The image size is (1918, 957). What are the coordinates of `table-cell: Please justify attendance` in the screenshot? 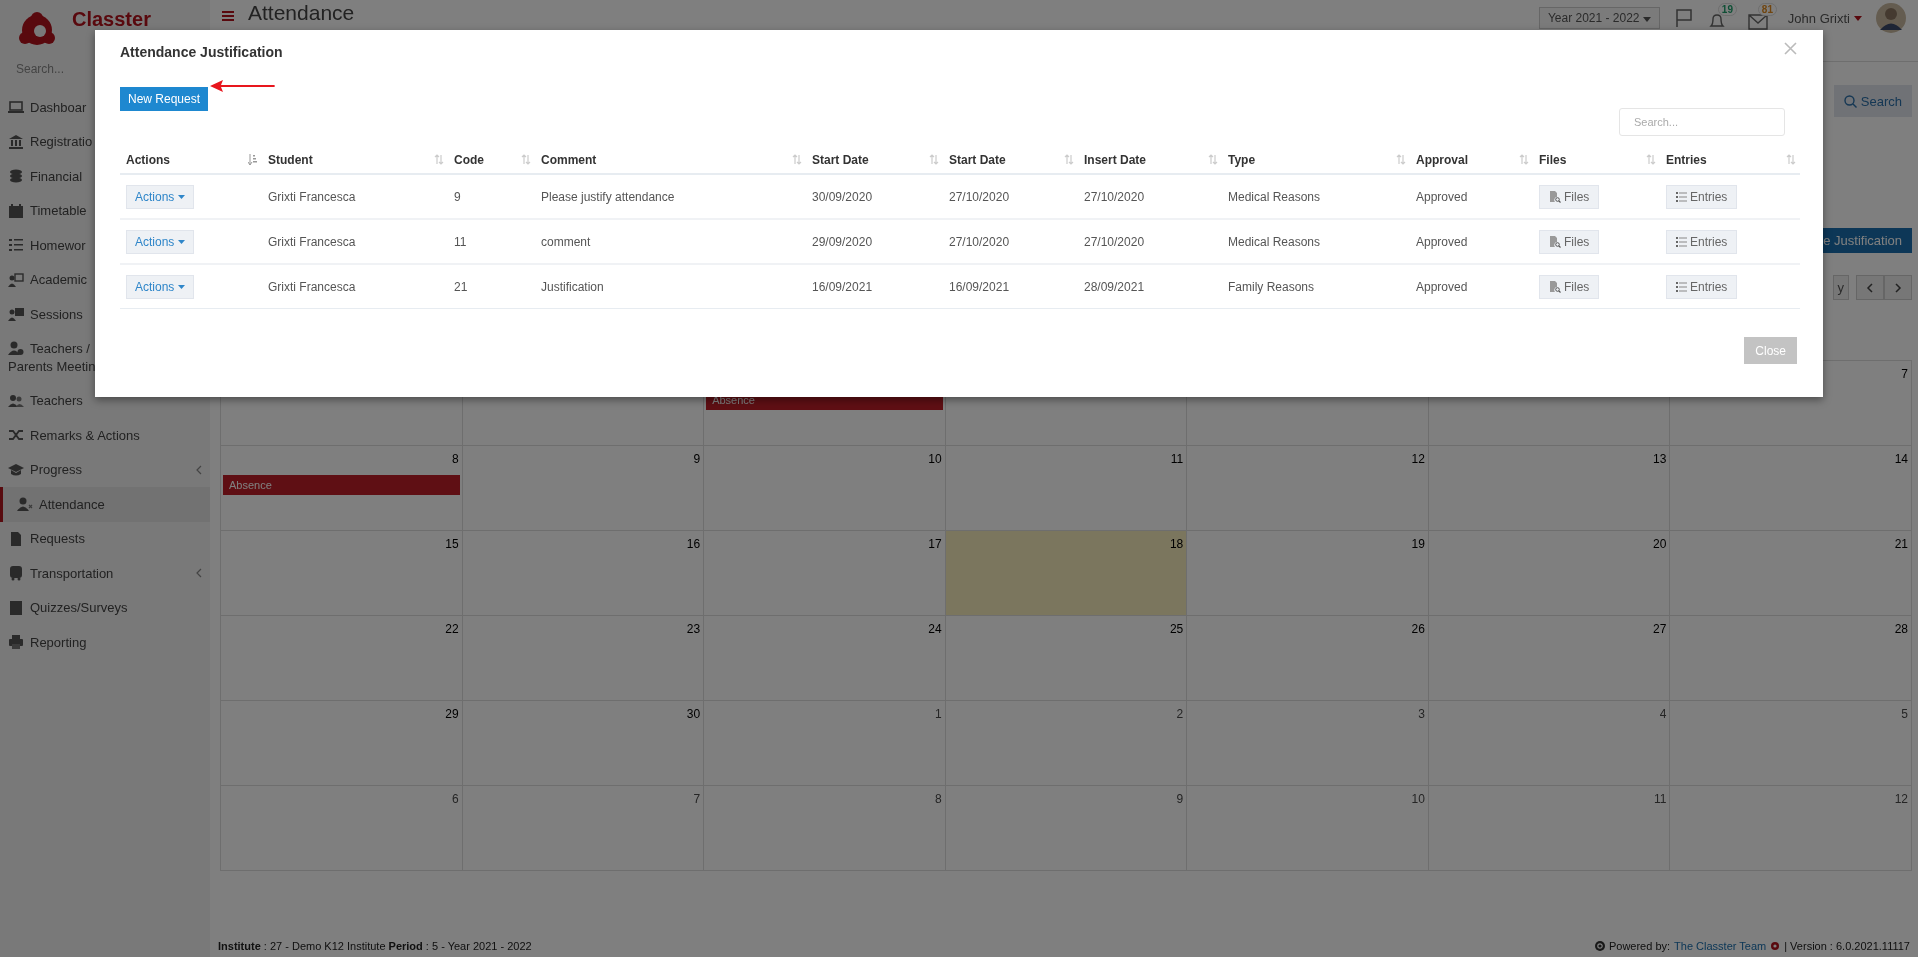 It's located at (608, 196).